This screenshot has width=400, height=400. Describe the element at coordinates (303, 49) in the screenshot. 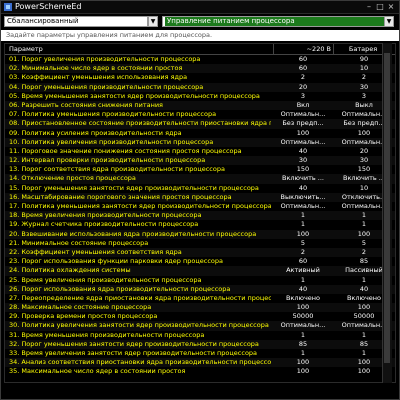

I see `column-header-ac: ~220 В` at that location.